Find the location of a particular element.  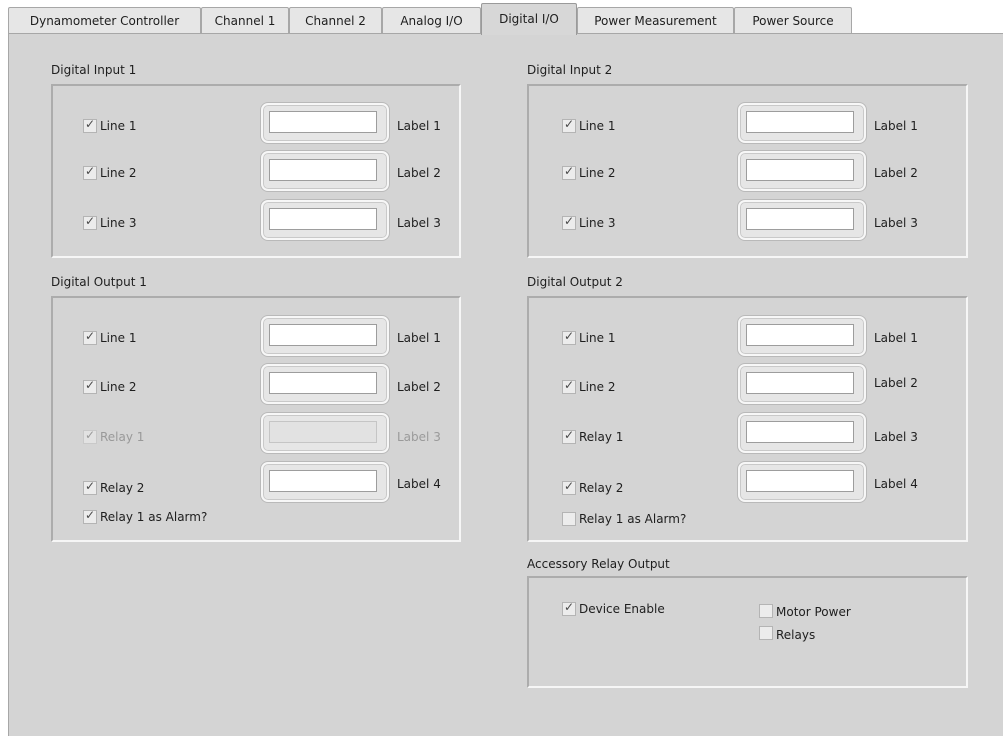

di1-line-3-caption: Label 3 is located at coordinates (419, 223).